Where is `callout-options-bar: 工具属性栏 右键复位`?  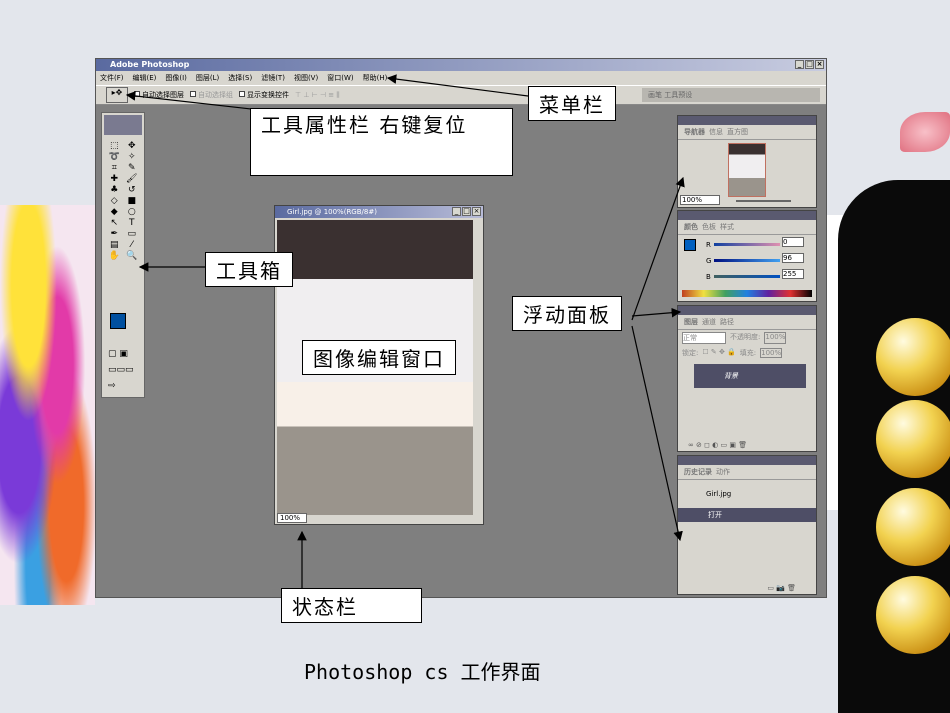
callout-options-bar: 工具属性栏 右键复位 is located at coordinates (381, 142).